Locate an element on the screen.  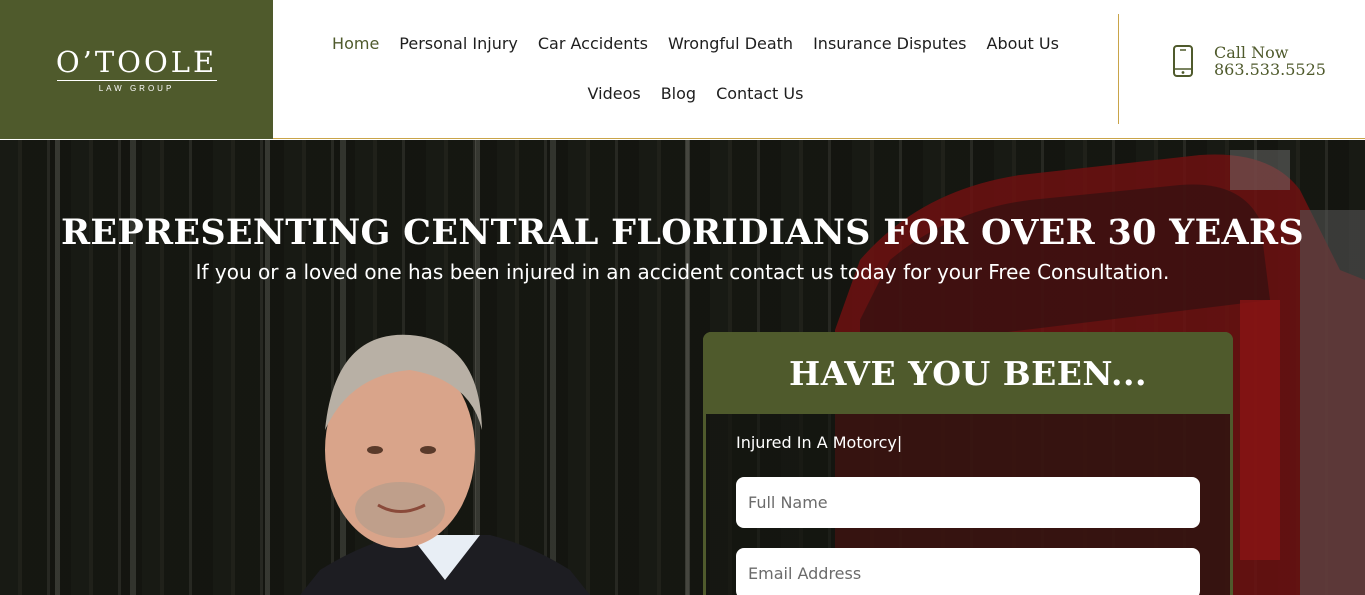
call-phone-number: 863.533.5525 is located at coordinates (1270, 69).